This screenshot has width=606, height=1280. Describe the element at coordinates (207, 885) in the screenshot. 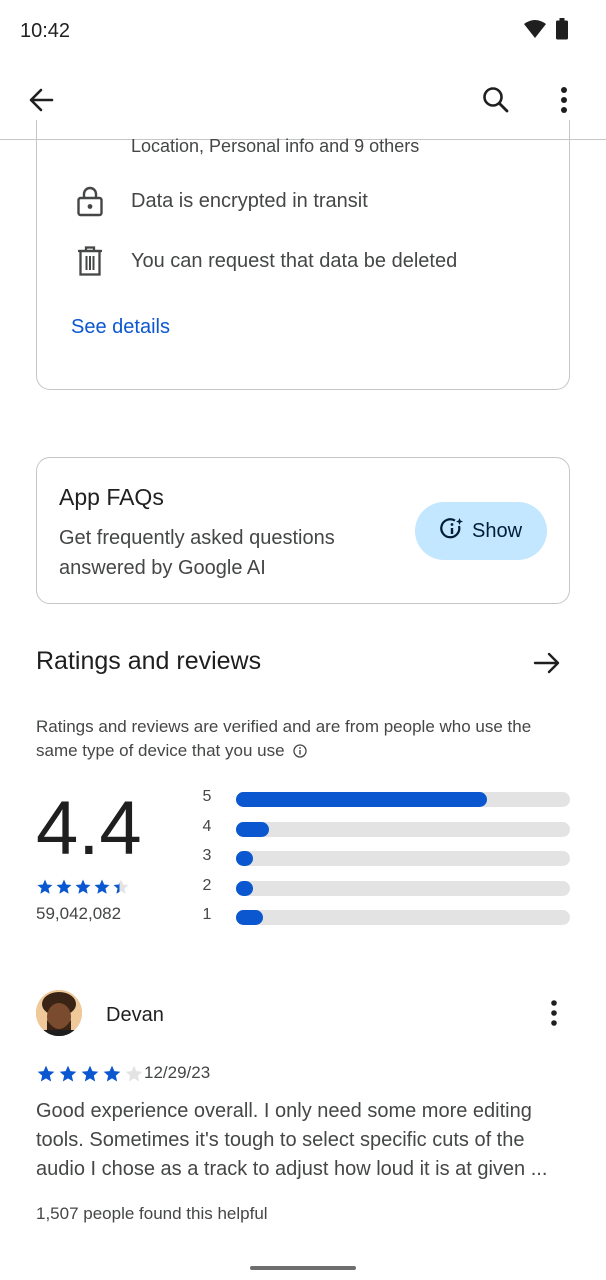

I see `rating-bar-label: 2` at that location.